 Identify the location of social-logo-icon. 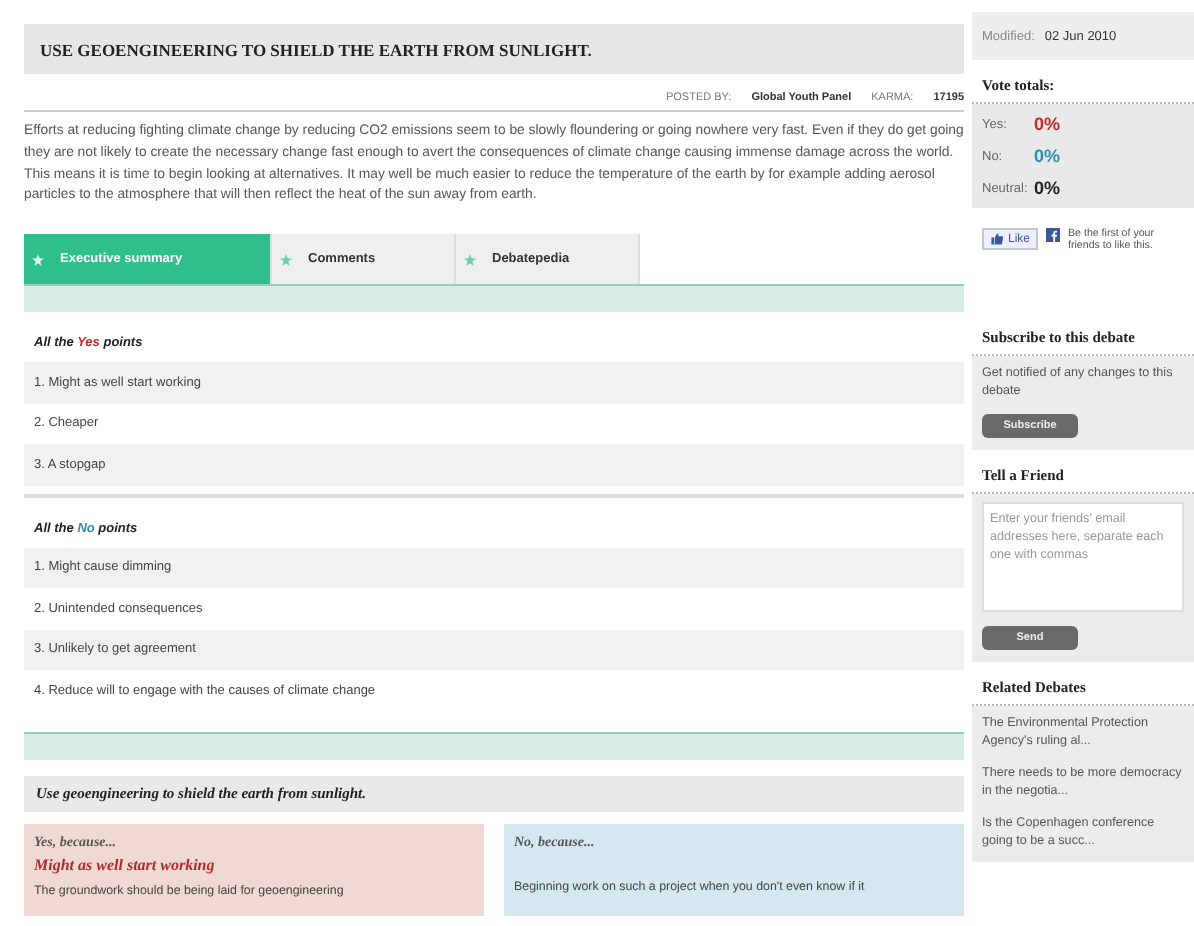
(1053, 235).